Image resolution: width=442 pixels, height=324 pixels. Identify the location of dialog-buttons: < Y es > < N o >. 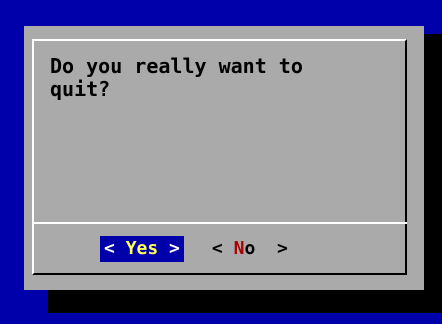
(196, 249).